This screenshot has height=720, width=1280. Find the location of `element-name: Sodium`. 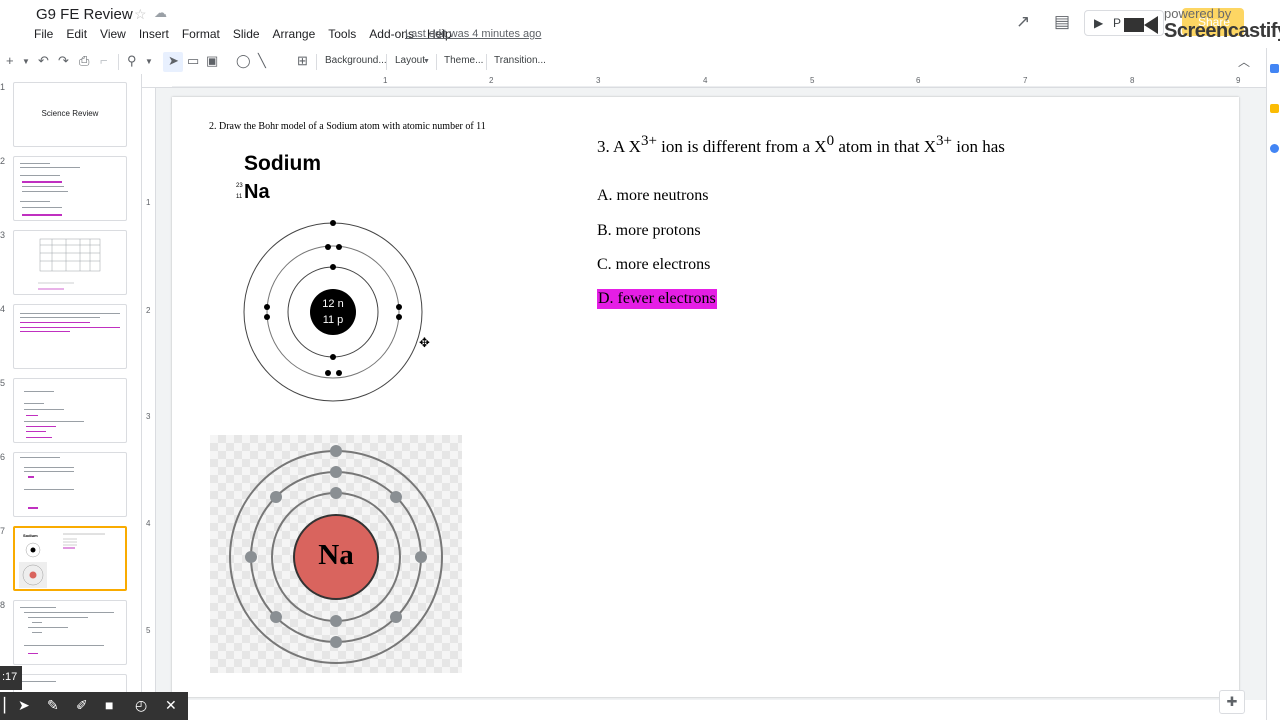

element-name: Sodium is located at coordinates (282, 164).